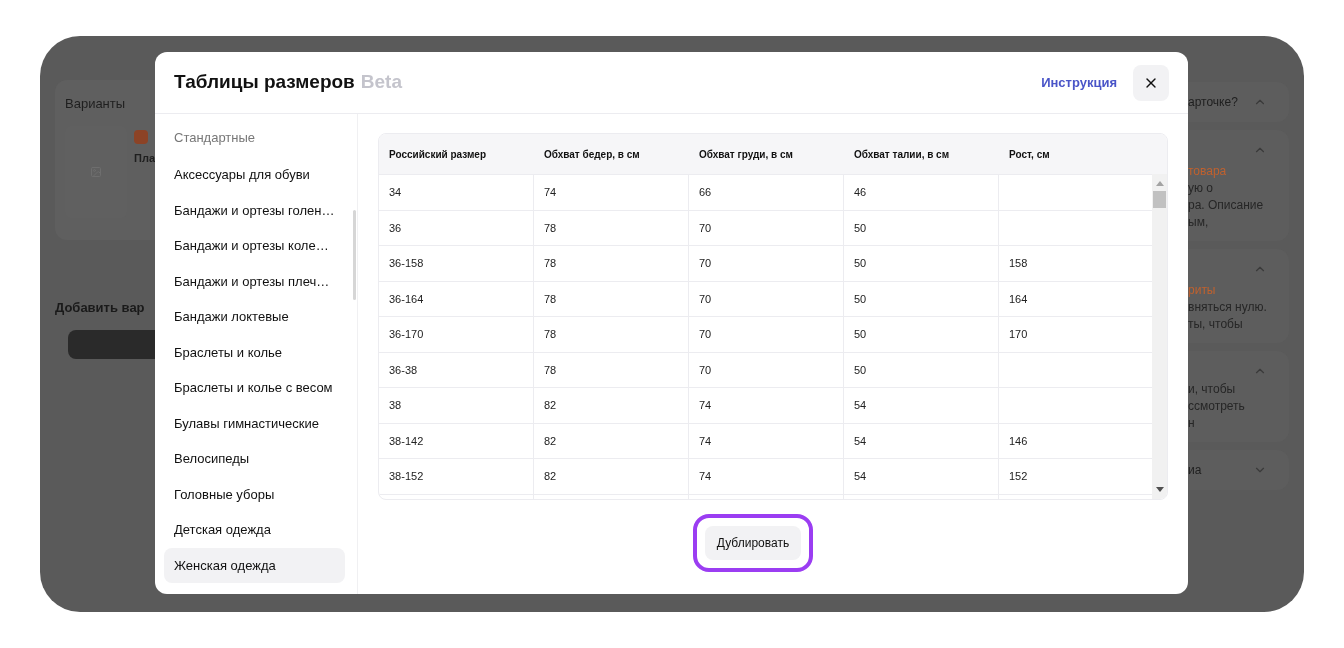  What do you see at coordinates (456, 227) in the screenshot?
I see `table-cell: 36` at bounding box center [456, 227].